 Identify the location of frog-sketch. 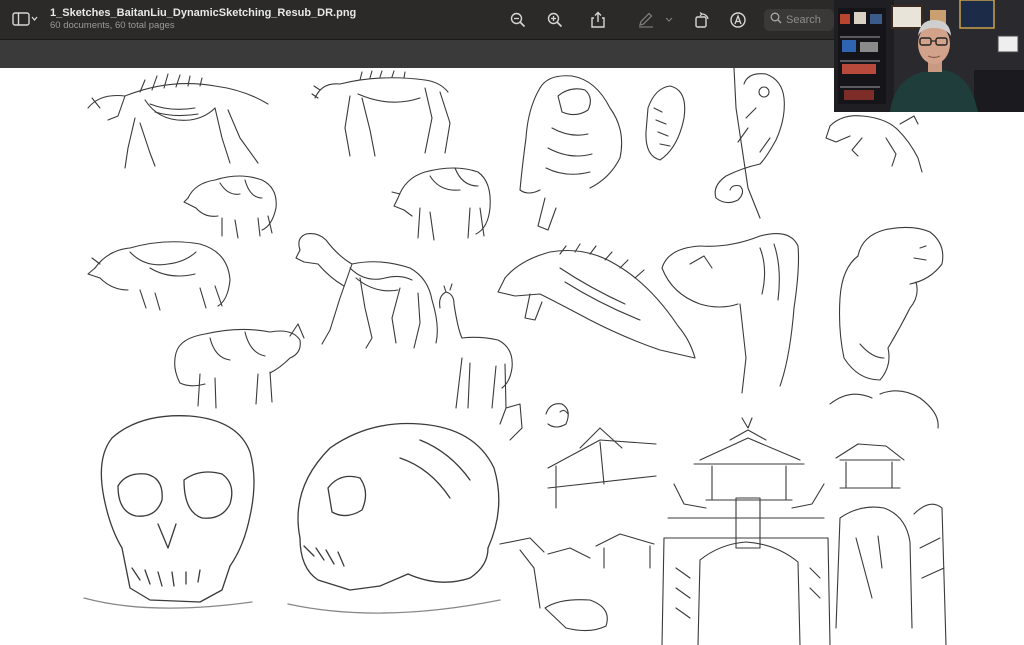
(874, 144).